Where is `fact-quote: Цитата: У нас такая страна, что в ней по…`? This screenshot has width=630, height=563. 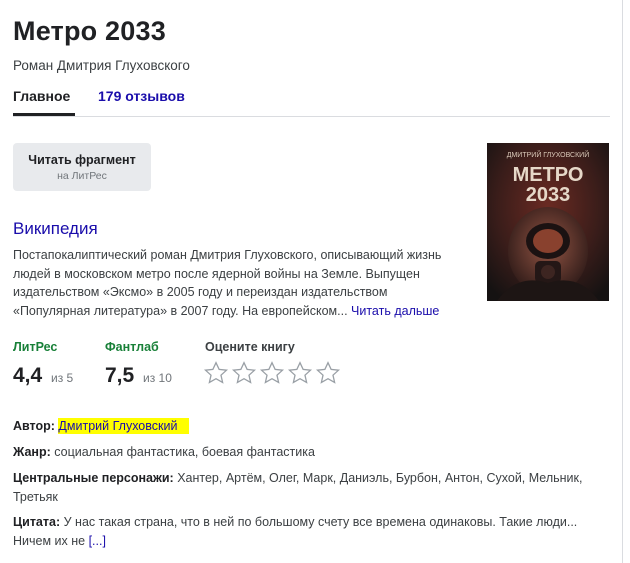 fact-quote: Цитата: У нас такая страна, что в ней по… is located at coordinates (311, 531).